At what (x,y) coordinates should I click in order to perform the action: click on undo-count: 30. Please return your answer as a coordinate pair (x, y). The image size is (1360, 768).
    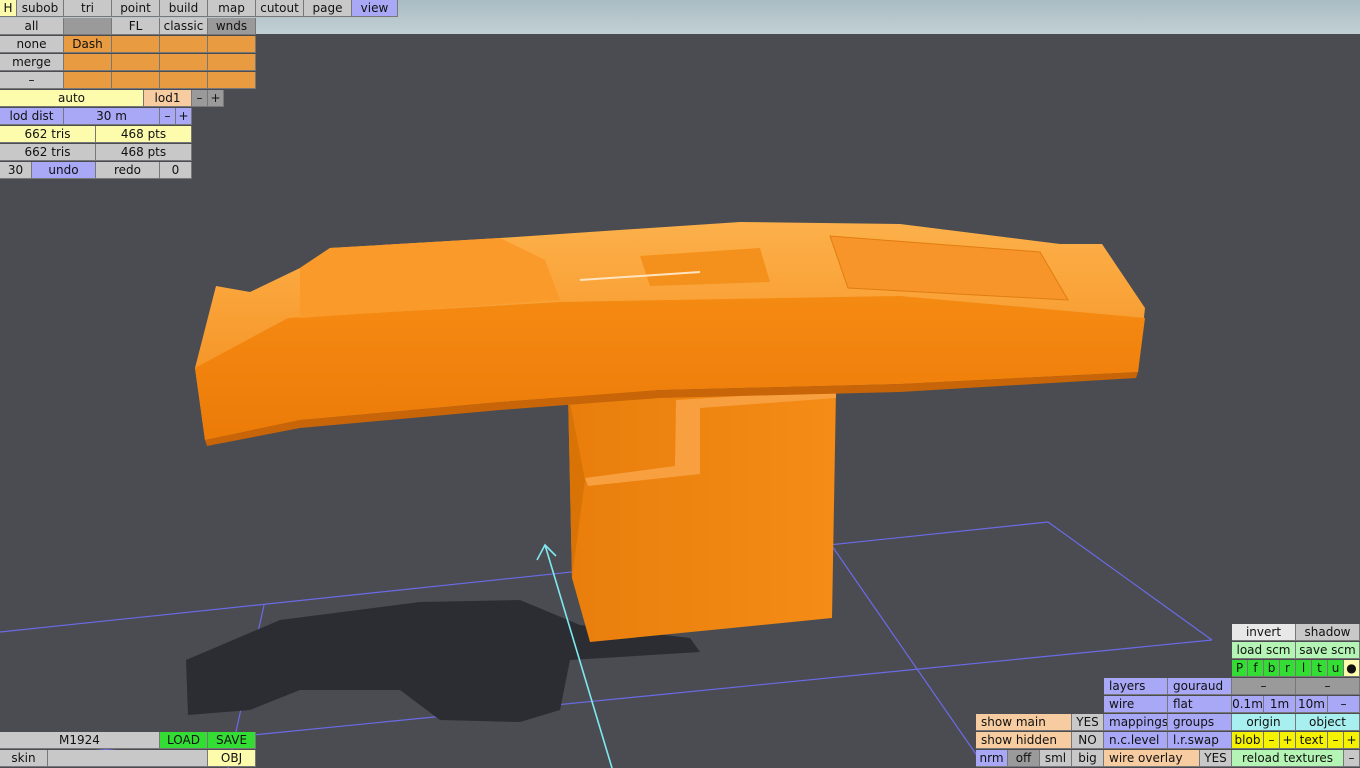
    Looking at the image, I should click on (16, 170).